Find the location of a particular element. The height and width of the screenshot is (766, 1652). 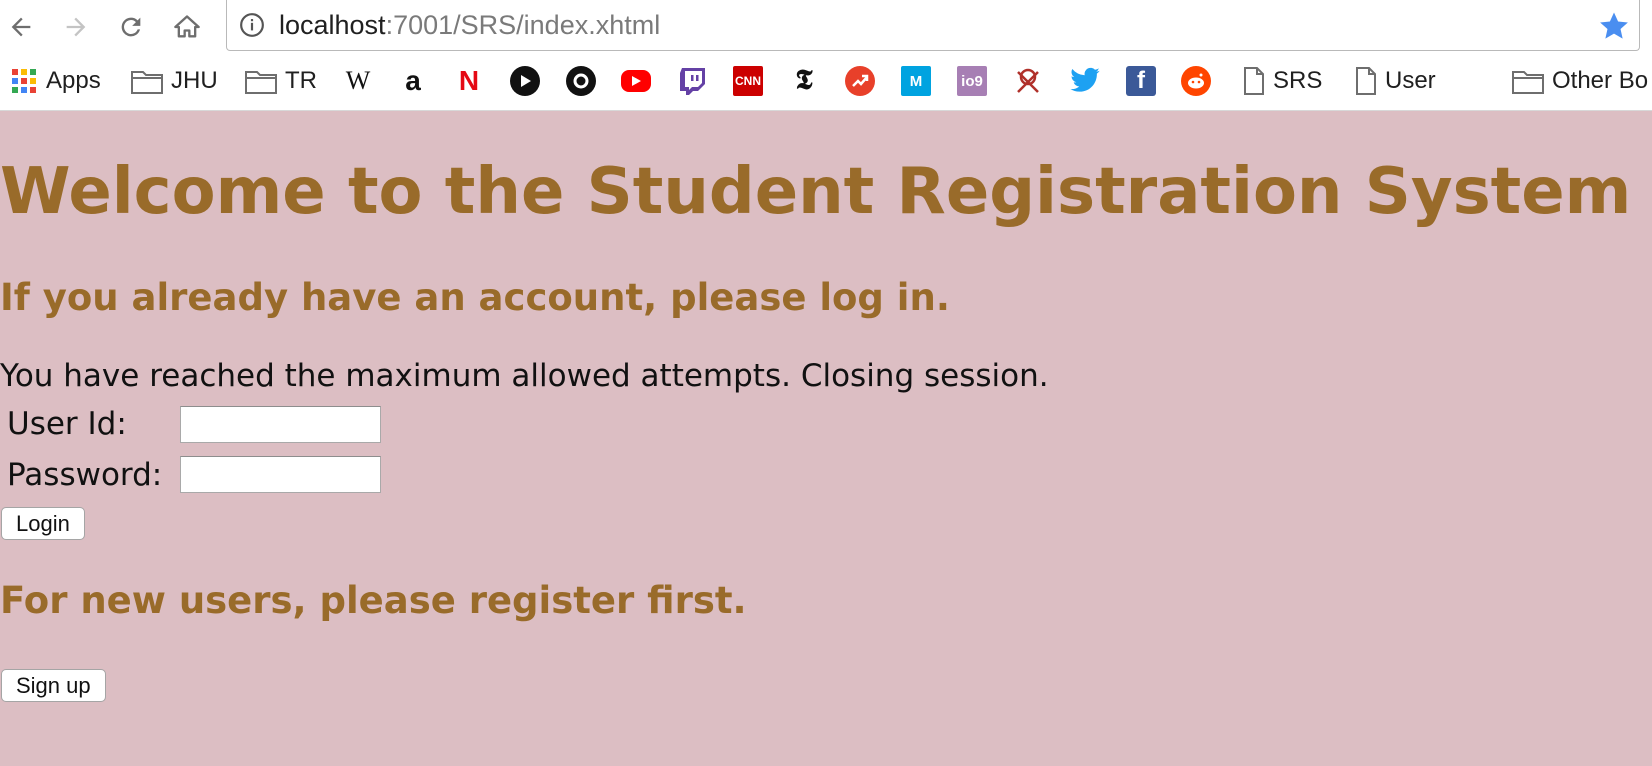

bookmark-youtube is located at coordinates (636, 81).